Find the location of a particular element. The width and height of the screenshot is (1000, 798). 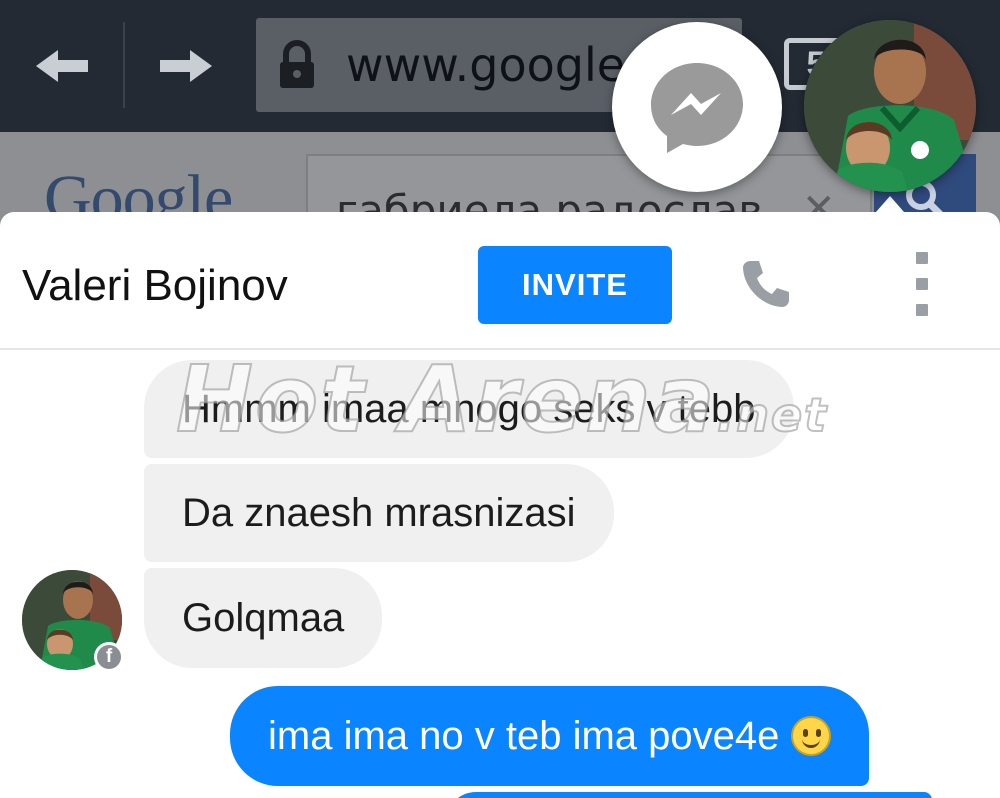

nav-divider is located at coordinates (124, 65).